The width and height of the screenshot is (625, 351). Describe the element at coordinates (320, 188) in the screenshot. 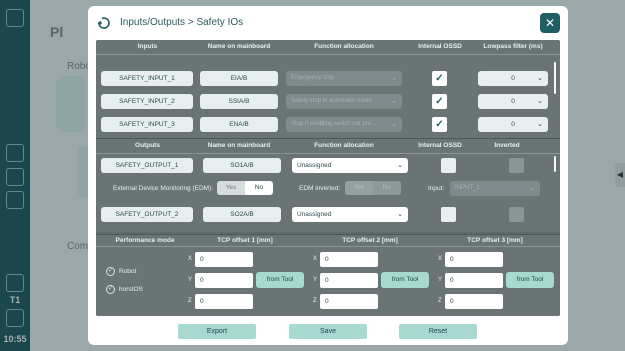

I see `edm-inverted-label: EDM inverted:` at that location.